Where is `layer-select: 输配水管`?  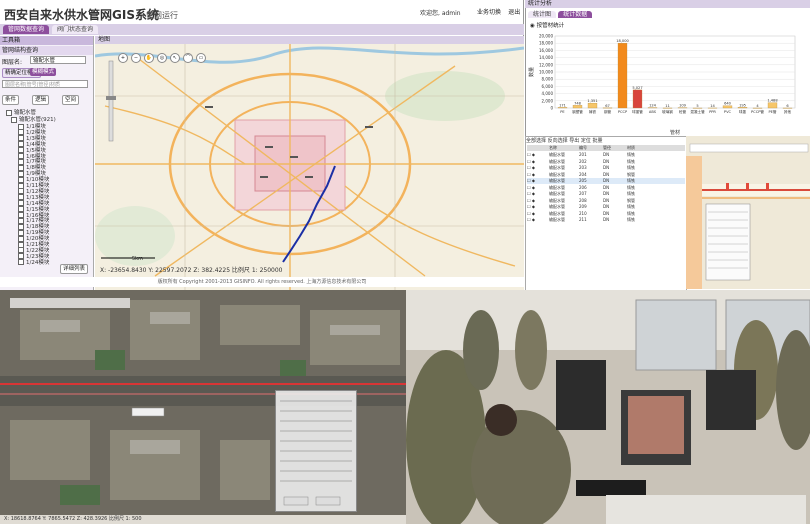 layer-select: 输配水管 is located at coordinates (58, 60).